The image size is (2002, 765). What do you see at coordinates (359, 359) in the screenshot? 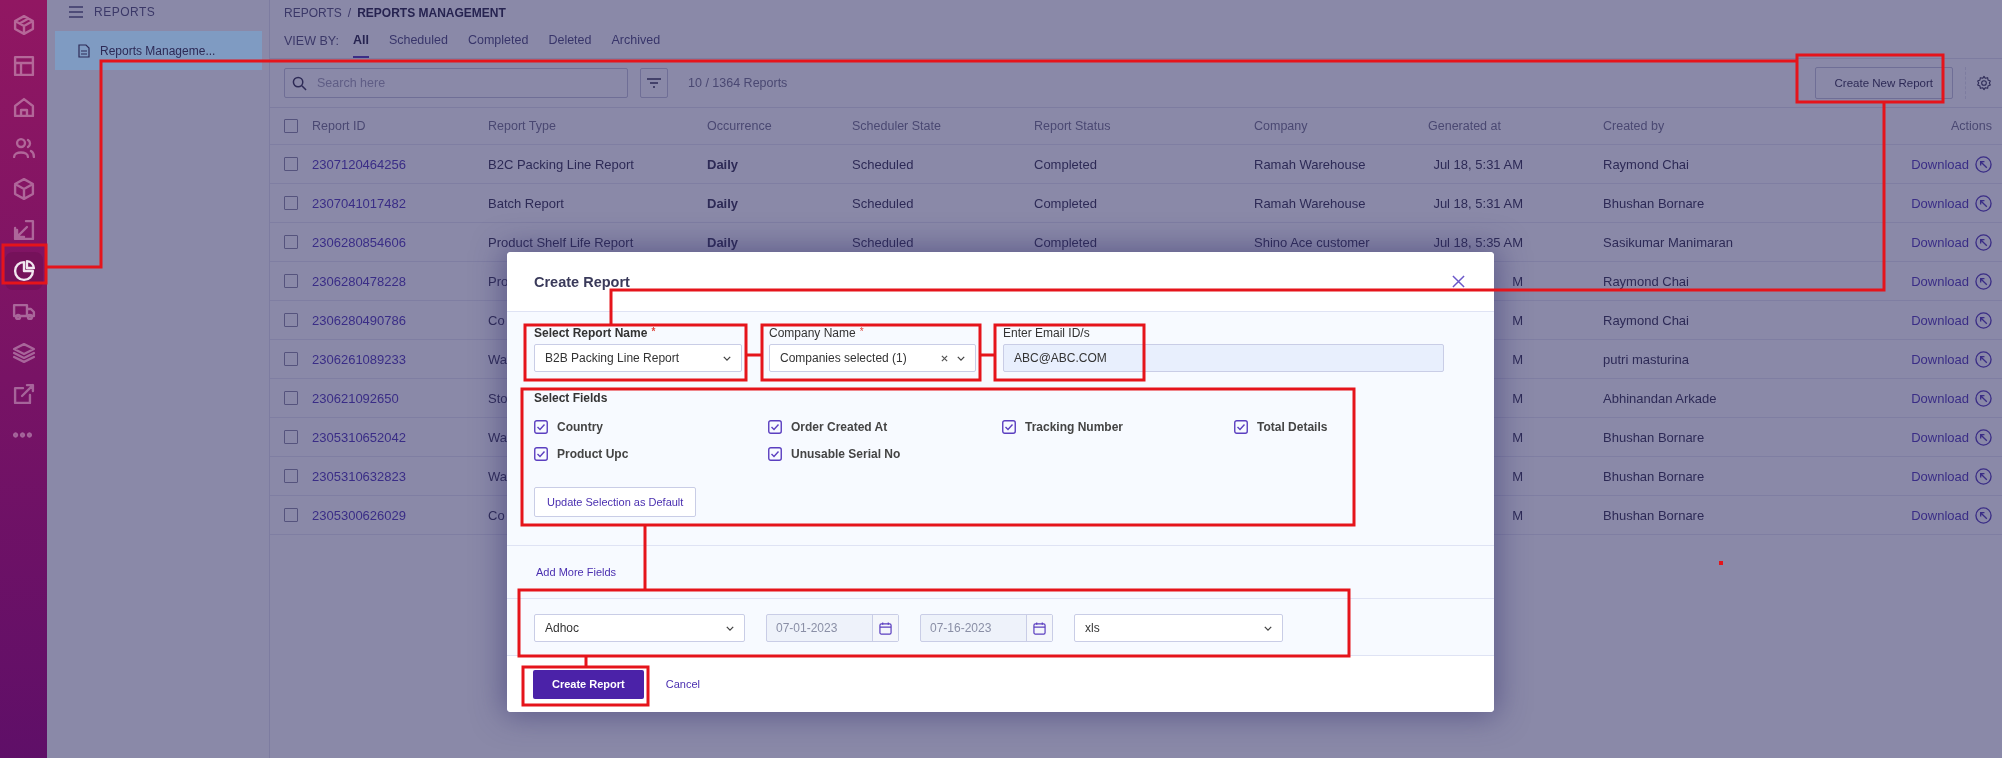
I see `report-id-link: 2306261089233` at bounding box center [359, 359].